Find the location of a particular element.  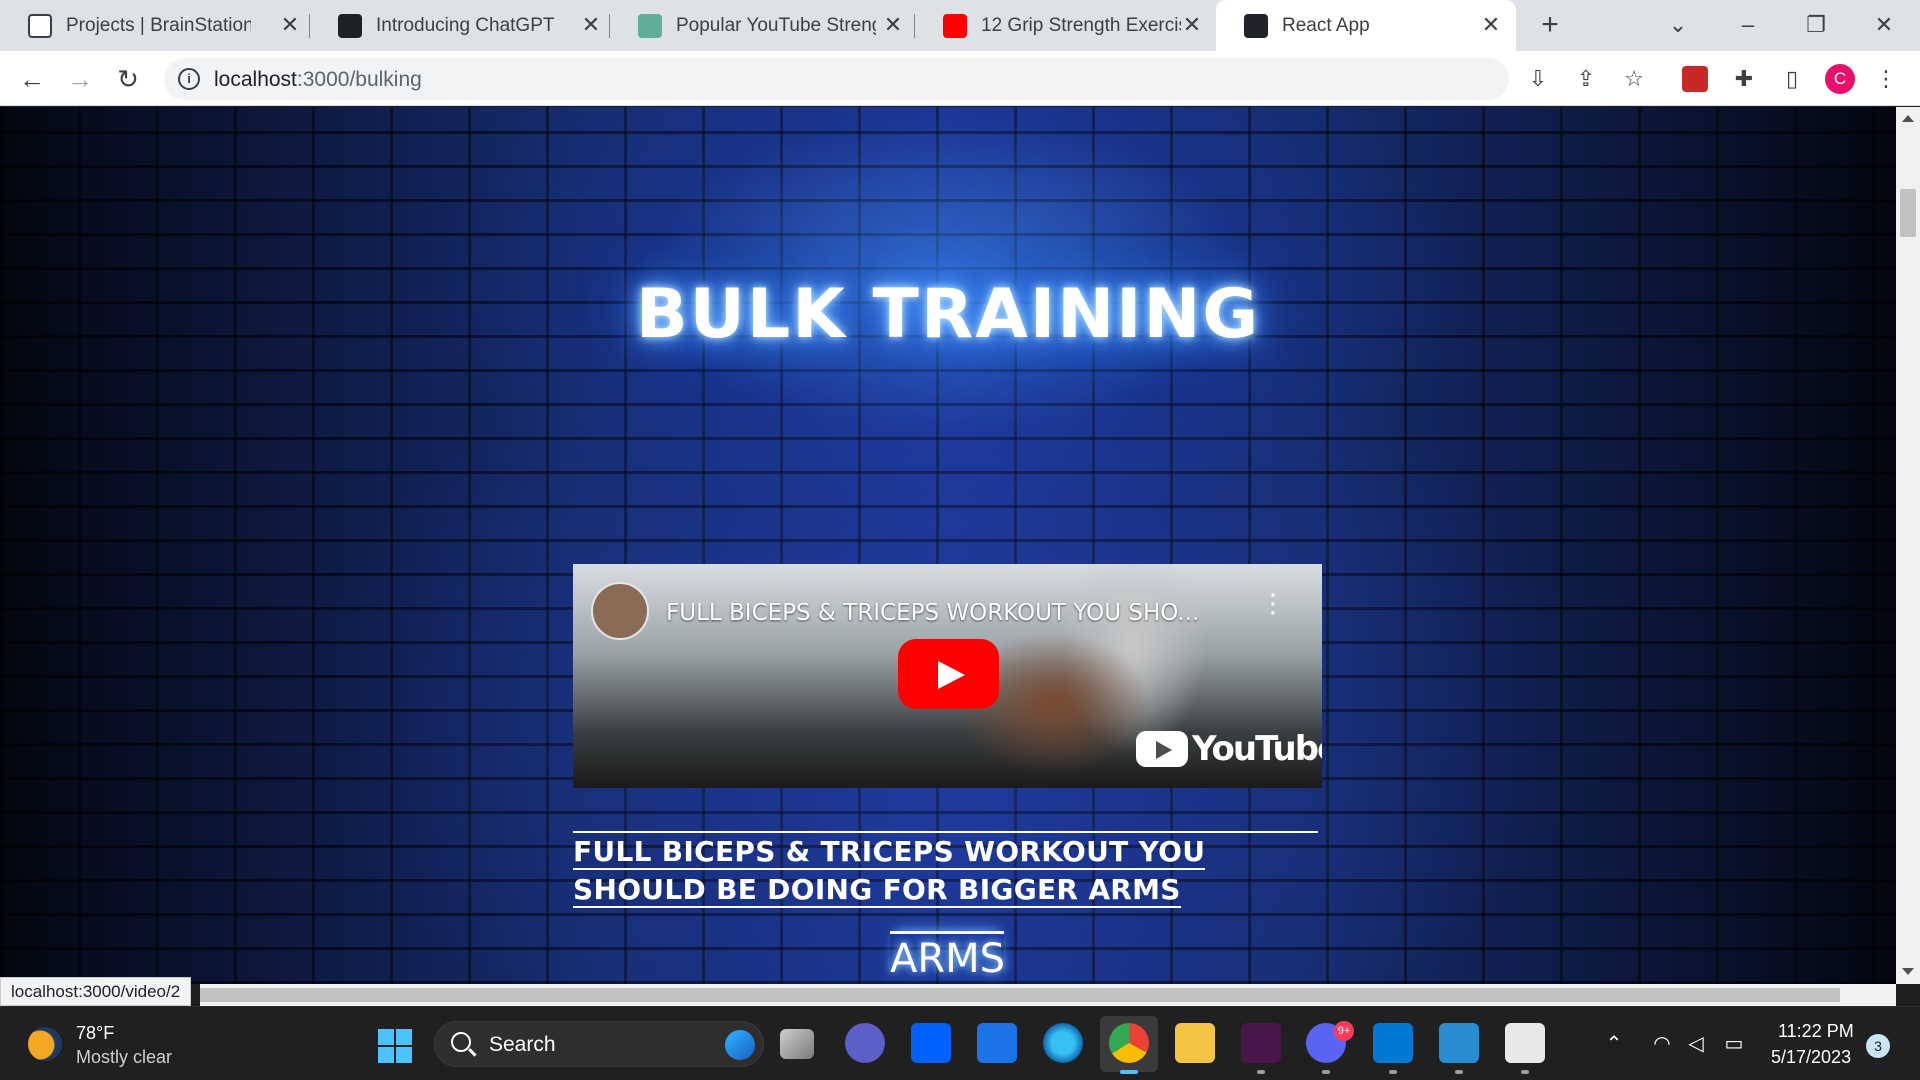

vscode-icon is located at coordinates (1393, 1043).